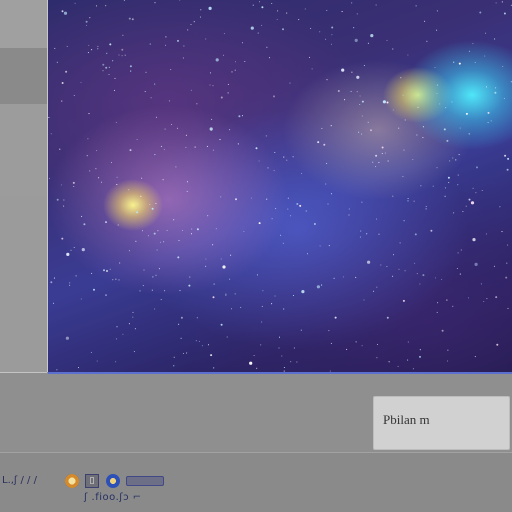 Image resolution: width=512 pixels, height=512 pixels. What do you see at coordinates (92, 481) in the screenshot?
I see `bookmark-icon: ▯` at bounding box center [92, 481].